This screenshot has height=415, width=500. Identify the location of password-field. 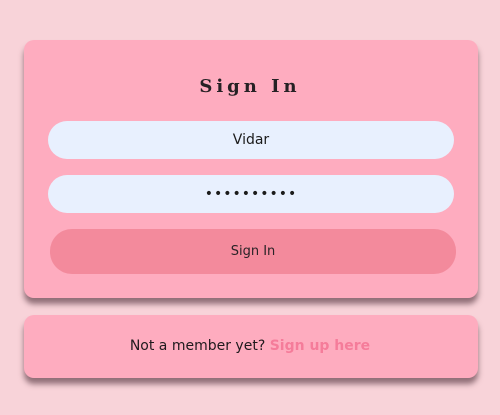
(251, 194).